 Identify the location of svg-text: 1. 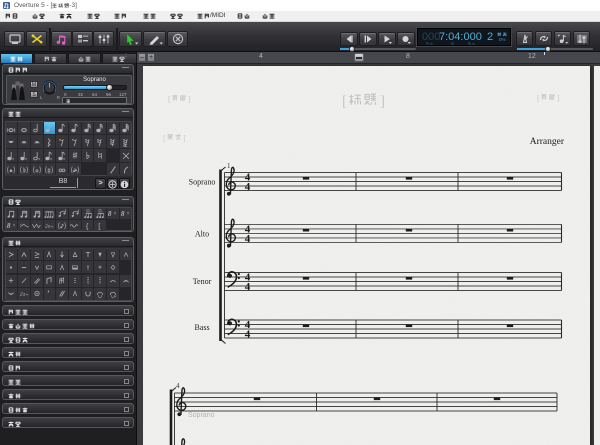
(229, 166).